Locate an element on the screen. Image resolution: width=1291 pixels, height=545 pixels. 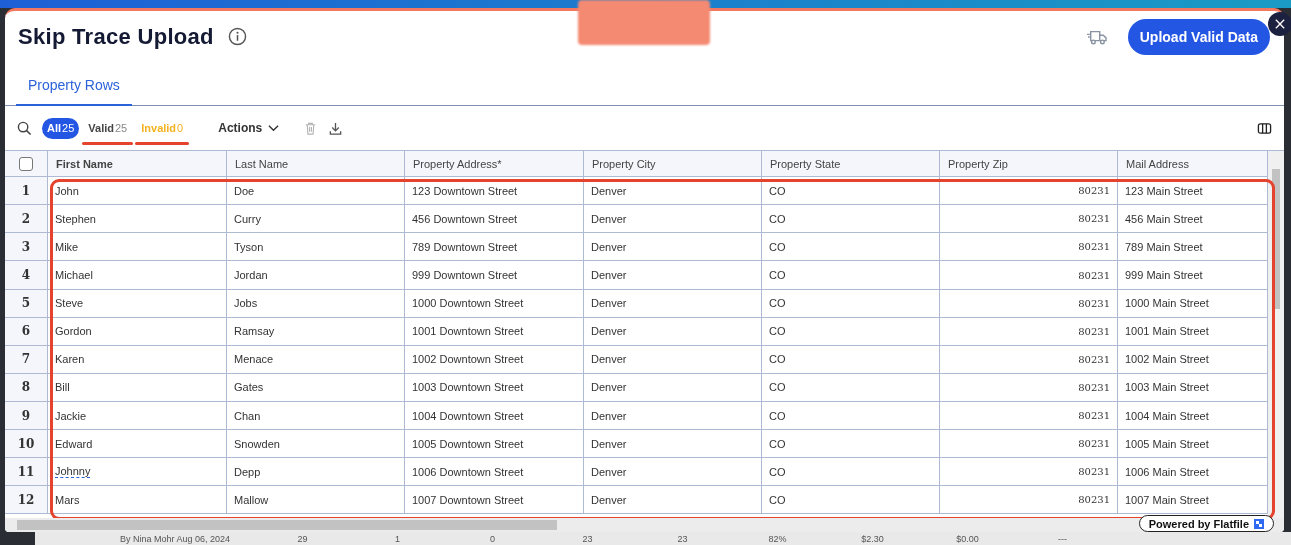
table-cell: 1000 Downtown Street is located at coordinates (494, 303).